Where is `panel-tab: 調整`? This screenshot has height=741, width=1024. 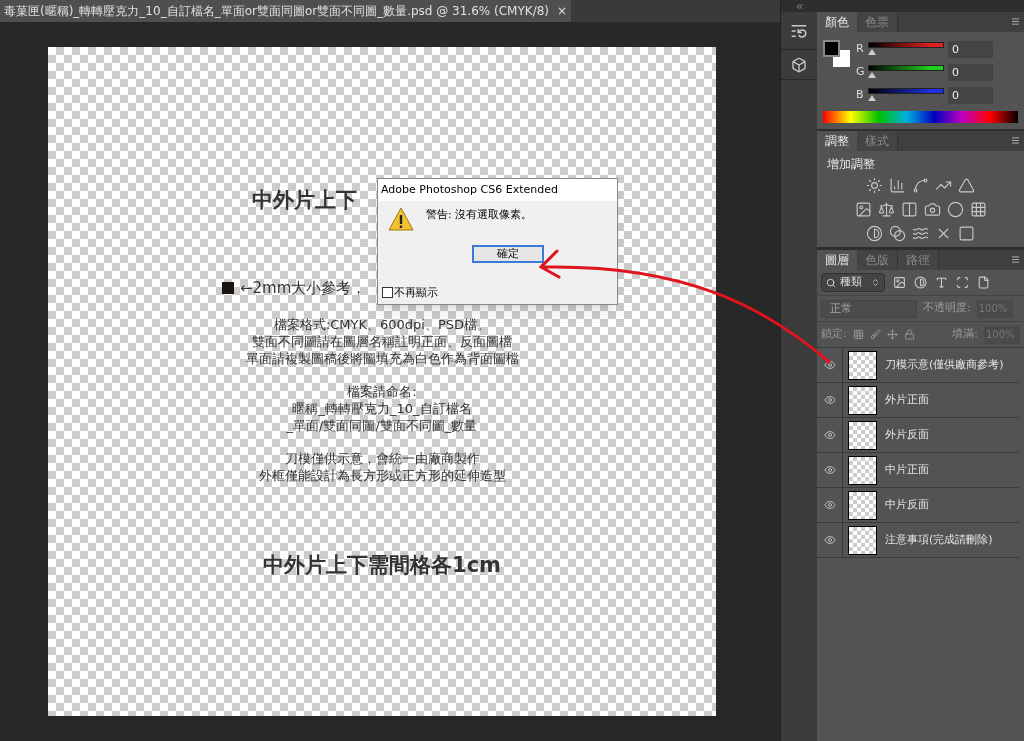 panel-tab: 調整 is located at coordinates (837, 141).